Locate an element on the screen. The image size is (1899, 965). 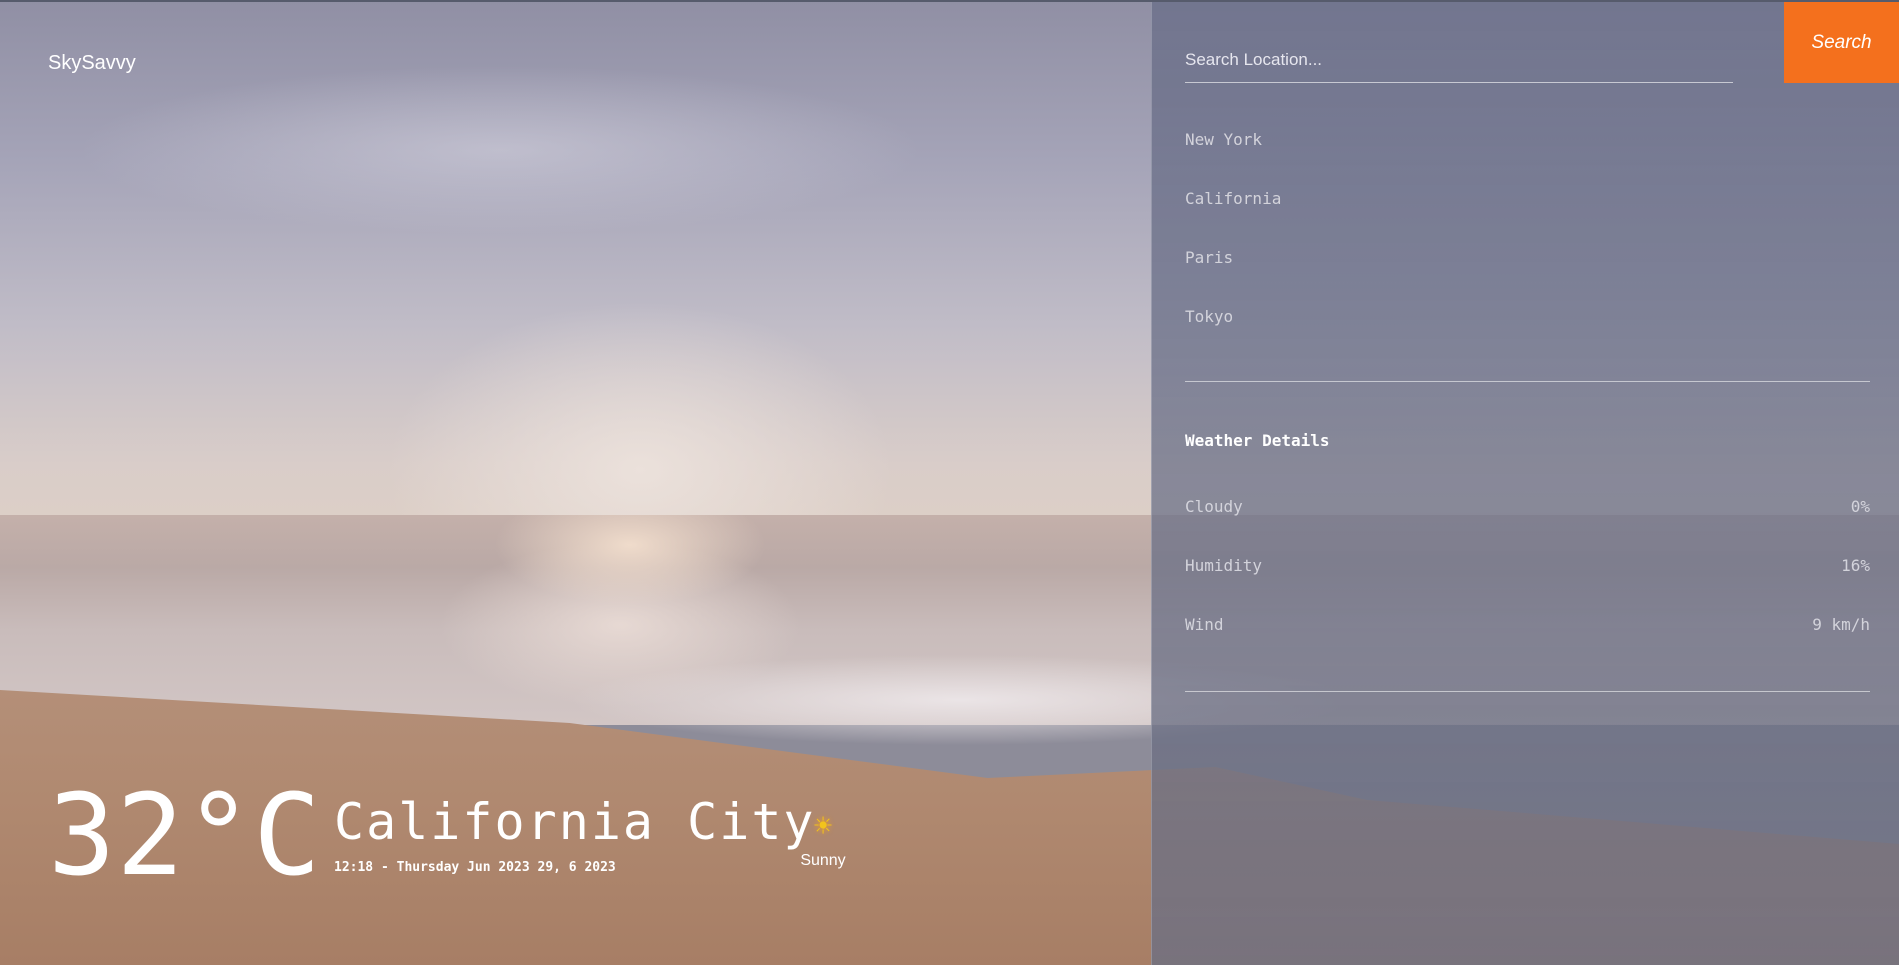
weather-details: Cloudy 0% Humidity 16% Wind 9 km/h is located at coordinates (1527, 585).